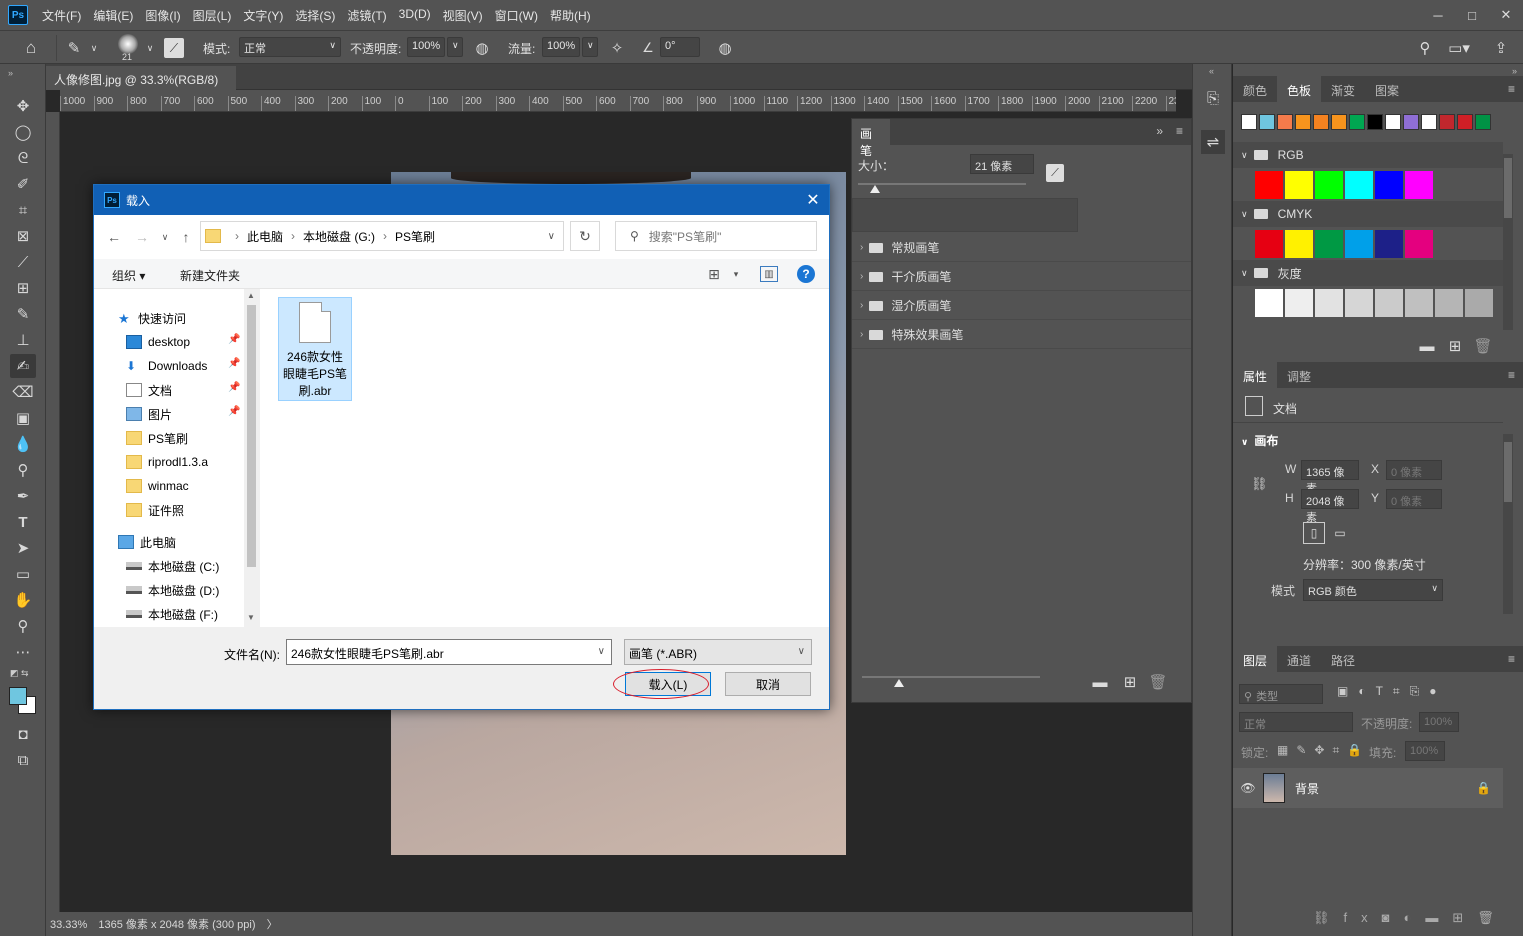  Describe the element at coordinates (23, 652) in the screenshot. I see `more-tools-icon: ⋯` at that location.